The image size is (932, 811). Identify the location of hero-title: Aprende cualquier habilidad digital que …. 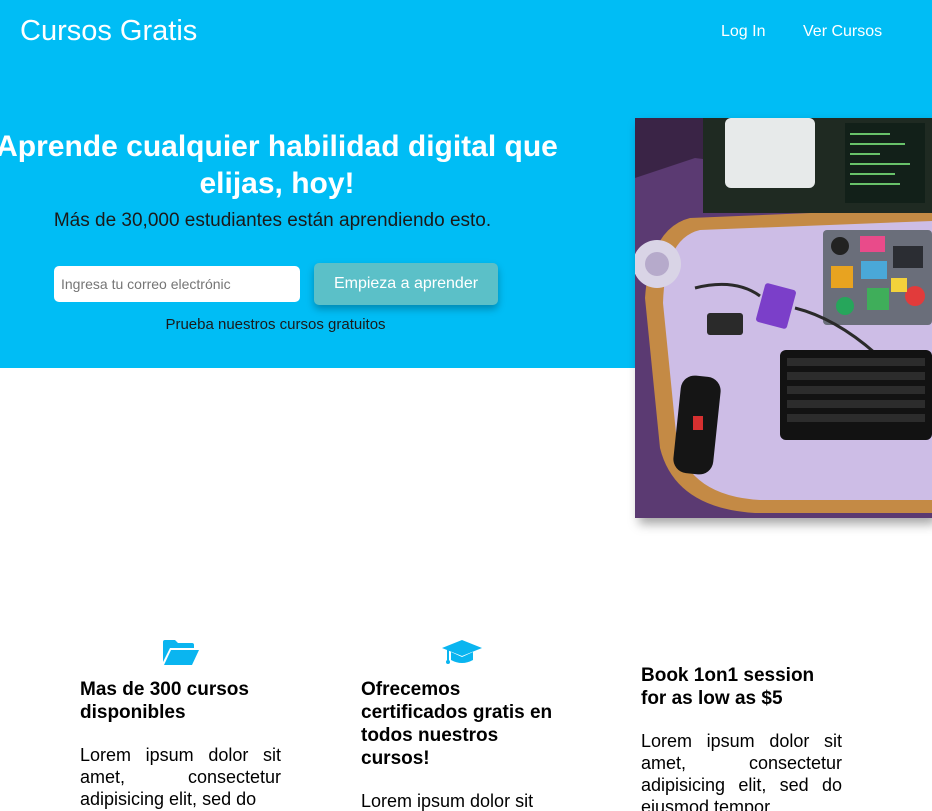
(279, 165).